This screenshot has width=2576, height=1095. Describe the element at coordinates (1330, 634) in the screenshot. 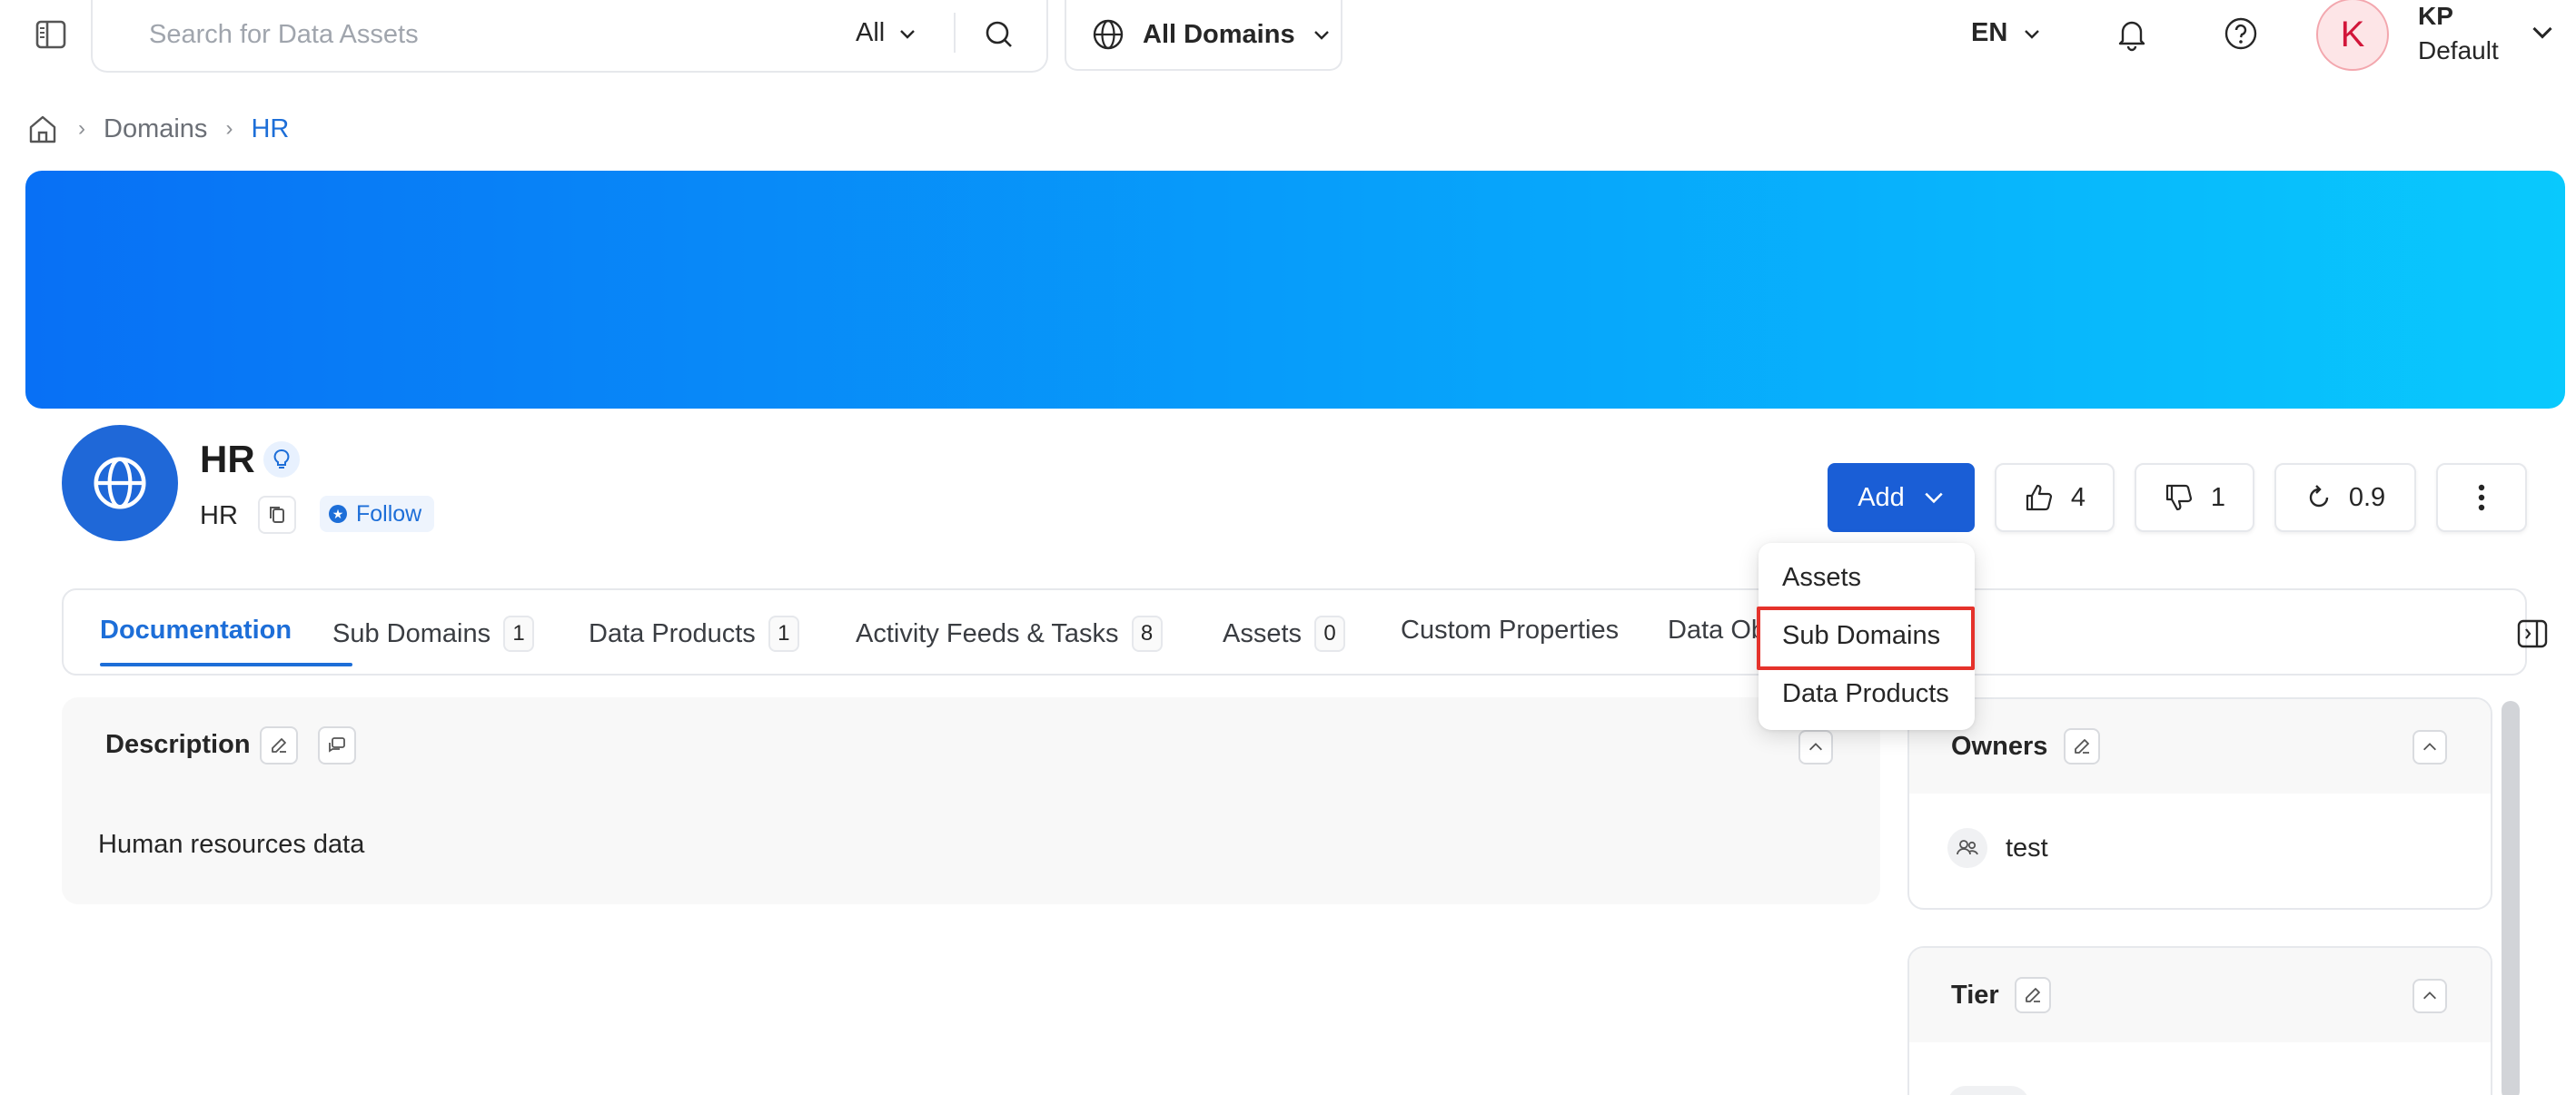

I see `tab-count-badge: 0` at that location.